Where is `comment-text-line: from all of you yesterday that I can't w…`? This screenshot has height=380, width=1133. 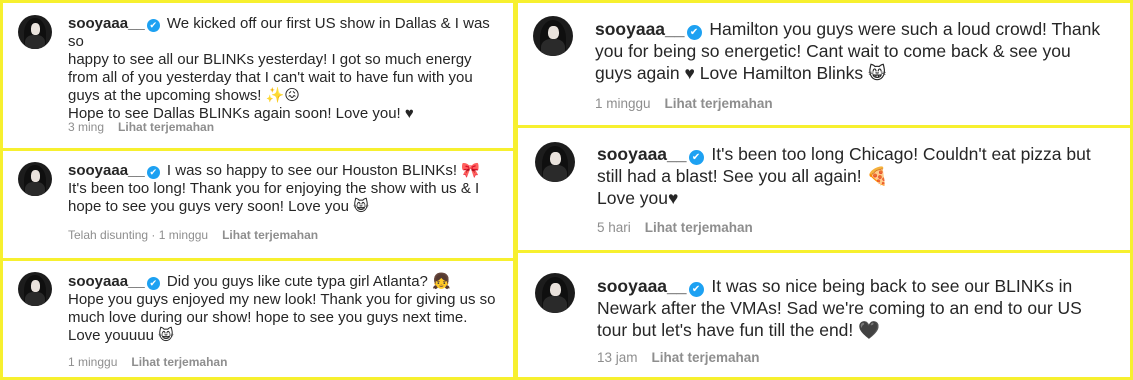
comment-text-line: from all of you yesterday that I can't w… is located at coordinates (270, 77).